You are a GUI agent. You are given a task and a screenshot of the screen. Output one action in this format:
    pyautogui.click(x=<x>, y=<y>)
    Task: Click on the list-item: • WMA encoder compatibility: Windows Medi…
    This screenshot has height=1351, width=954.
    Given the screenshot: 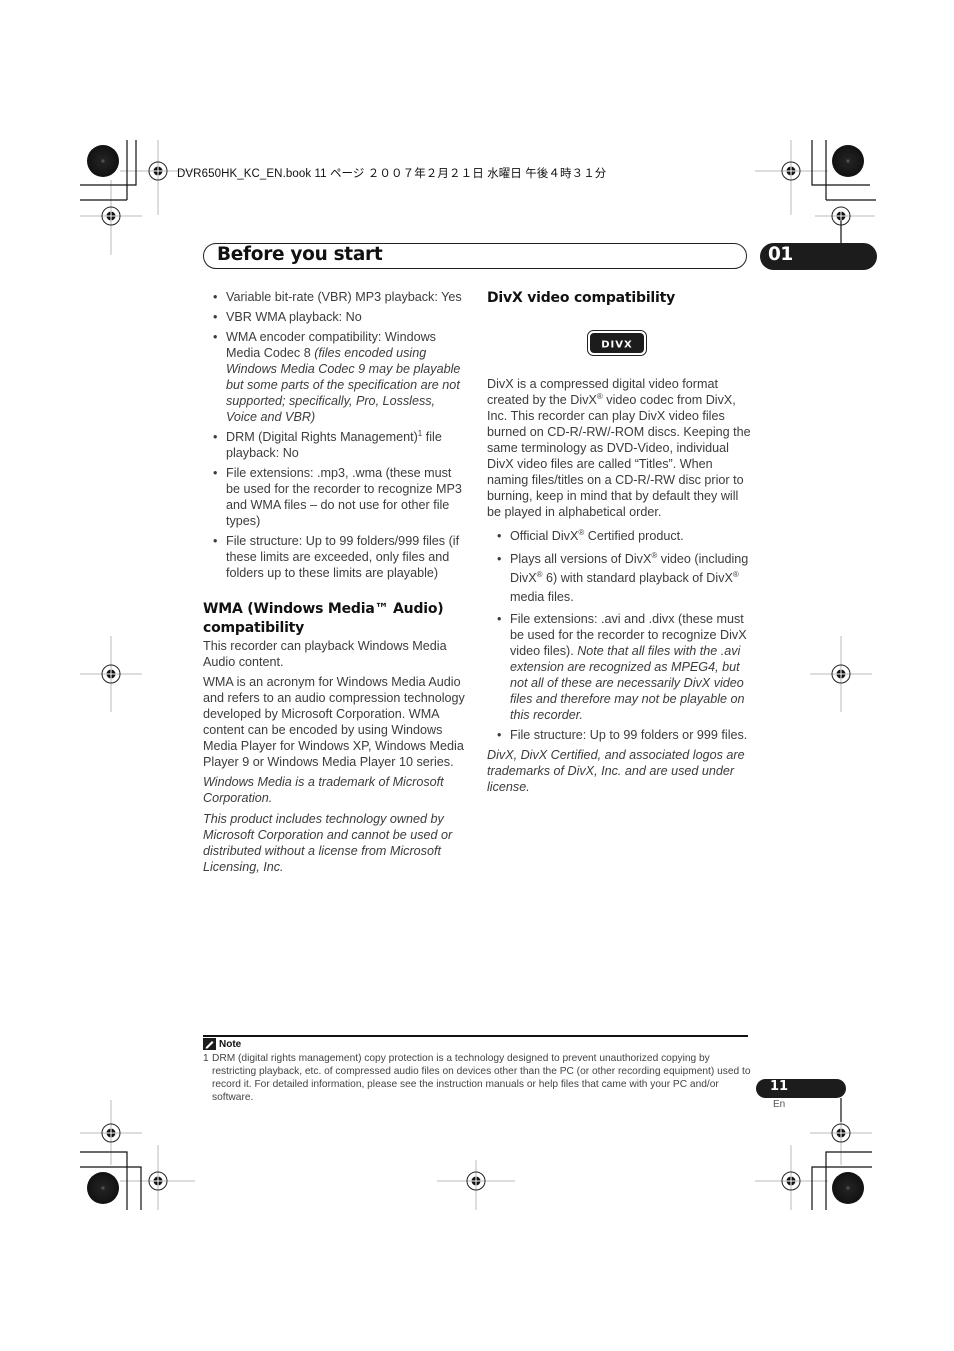 What is the action you would take?
    pyautogui.click(x=337, y=377)
    